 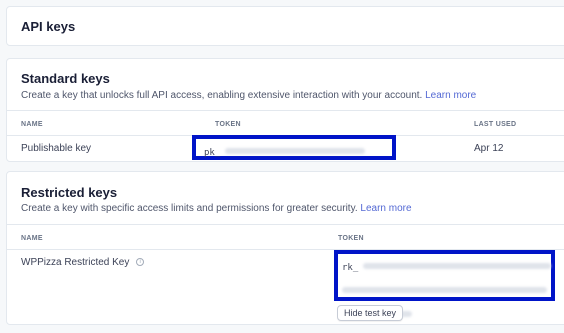 What do you see at coordinates (385, 208) in the screenshot?
I see `restricted-learn-more-link: Learn more` at bounding box center [385, 208].